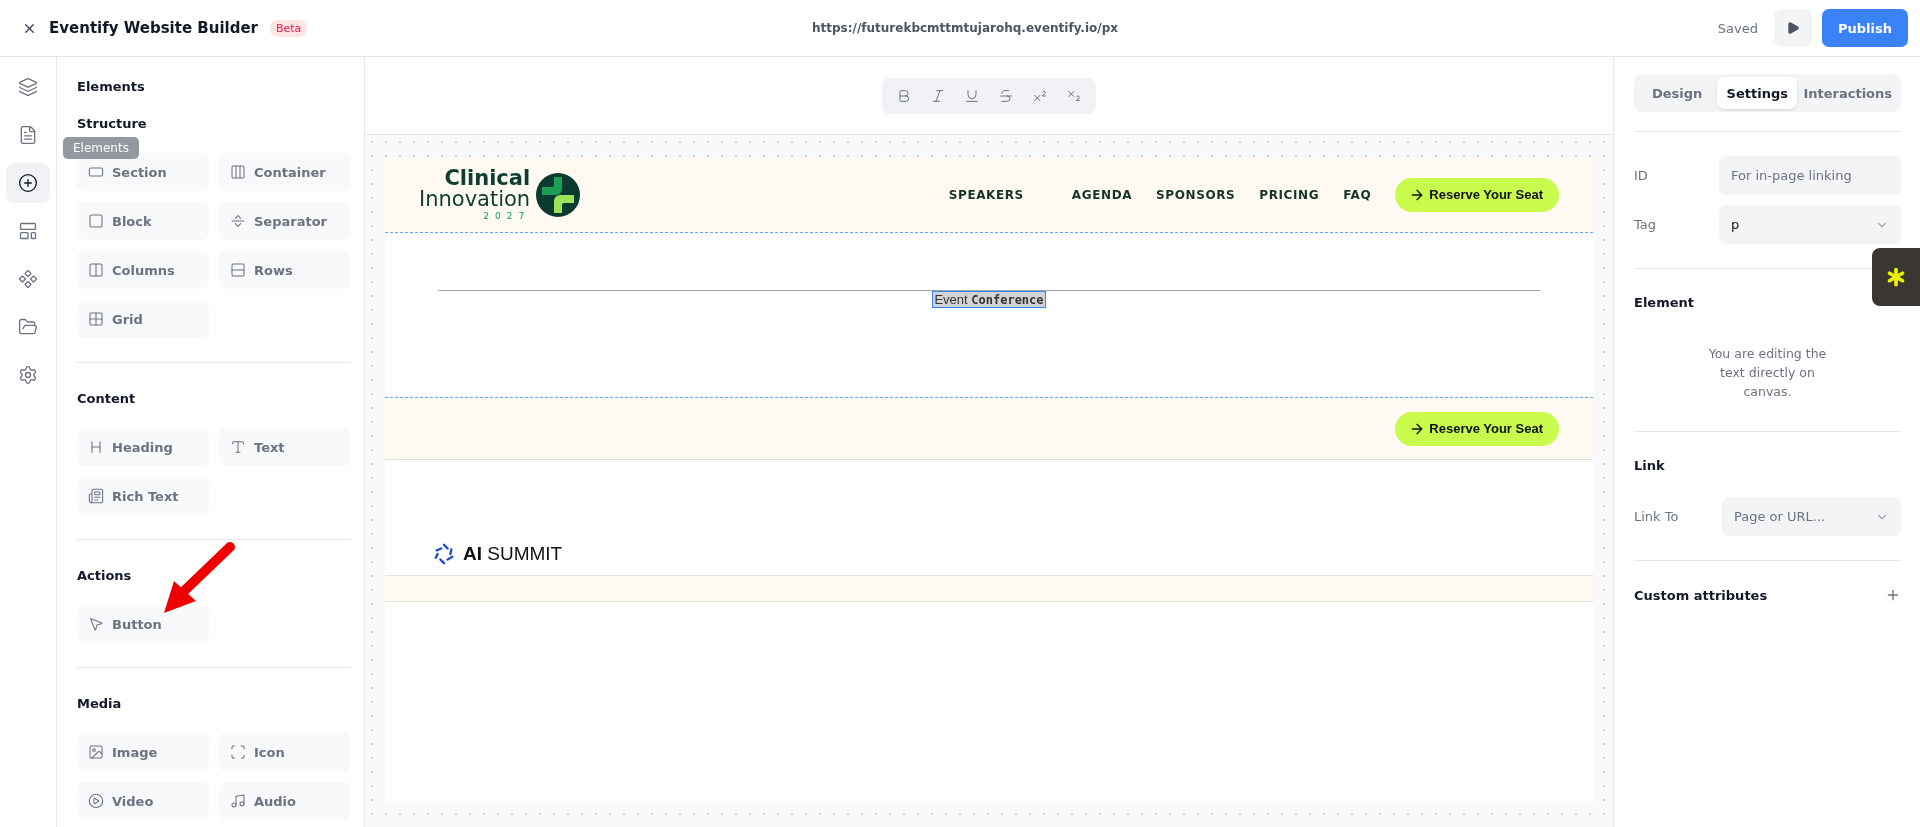 This screenshot has width=1920, height=827. Describe the element at coordinates (1645, 224) in the screenshot. I see `field-label: Tag` at that location.